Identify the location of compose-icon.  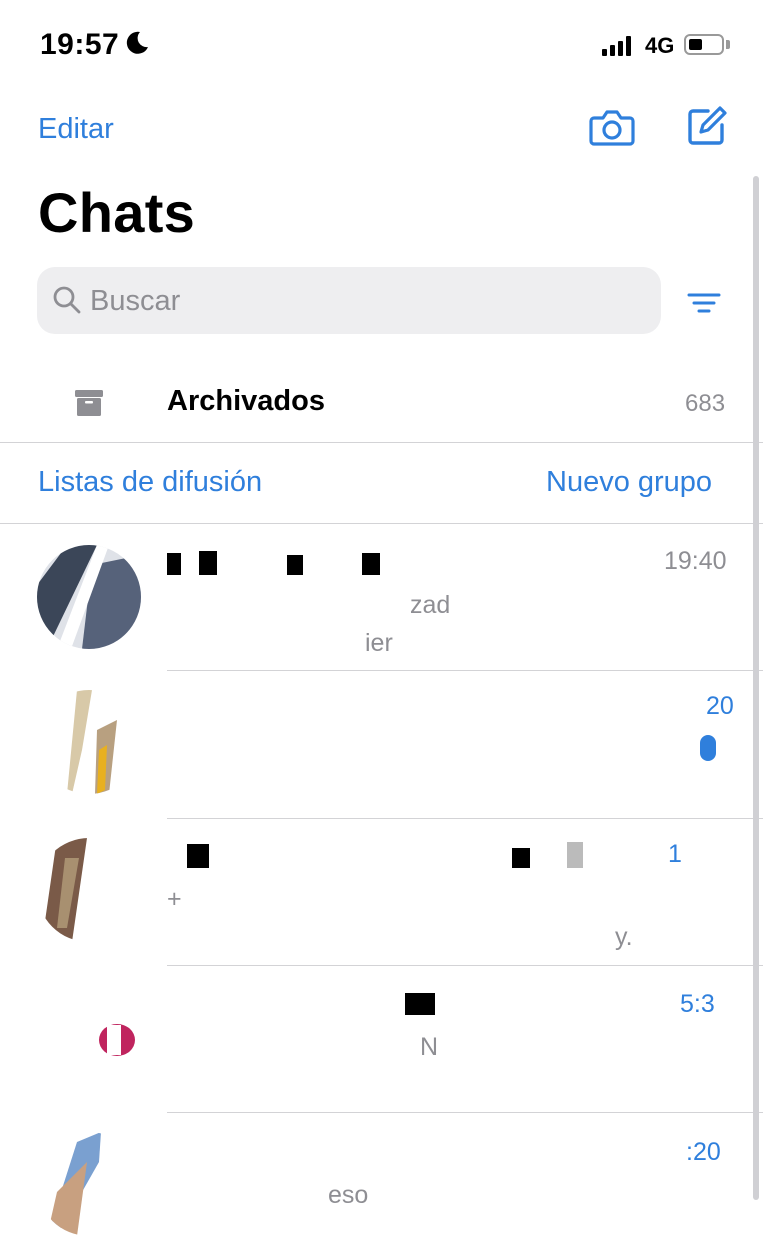
(707, 126).